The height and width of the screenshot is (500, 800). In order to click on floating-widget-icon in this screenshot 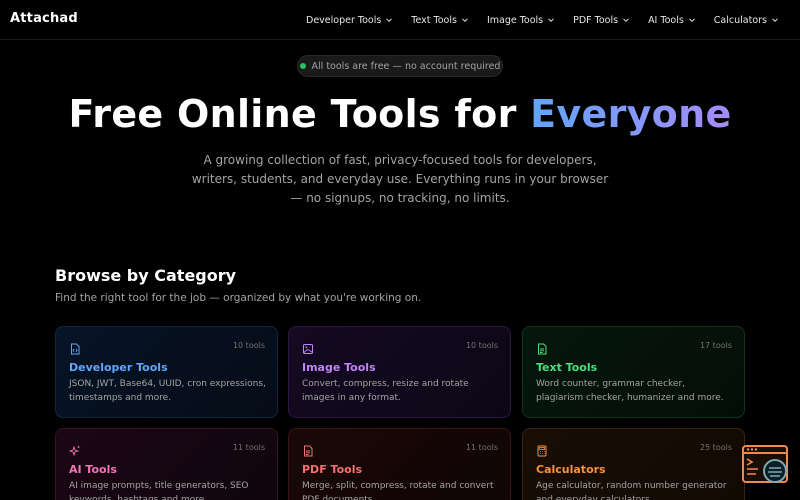, I will do `click(767, 466)`.